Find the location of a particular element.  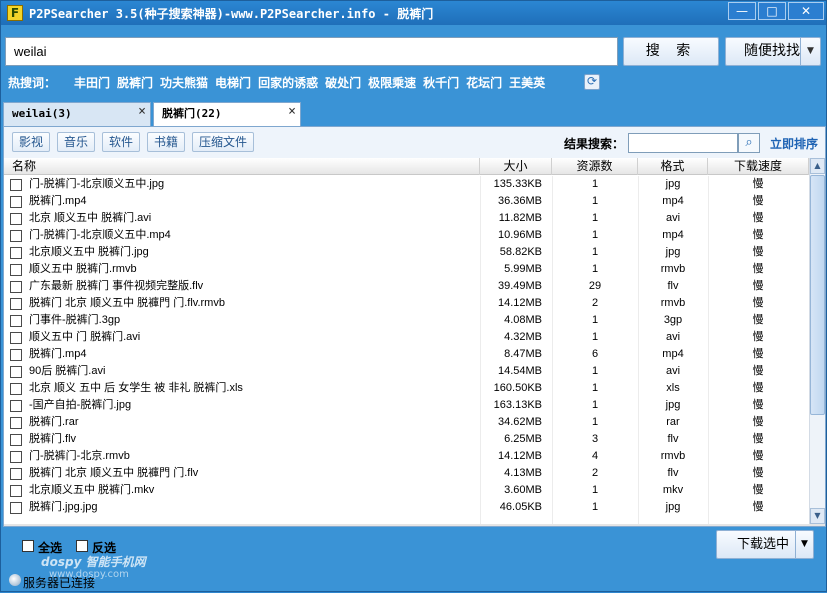

hot-keyword: 回家的诱惑 is located at coordinates (288, 82).